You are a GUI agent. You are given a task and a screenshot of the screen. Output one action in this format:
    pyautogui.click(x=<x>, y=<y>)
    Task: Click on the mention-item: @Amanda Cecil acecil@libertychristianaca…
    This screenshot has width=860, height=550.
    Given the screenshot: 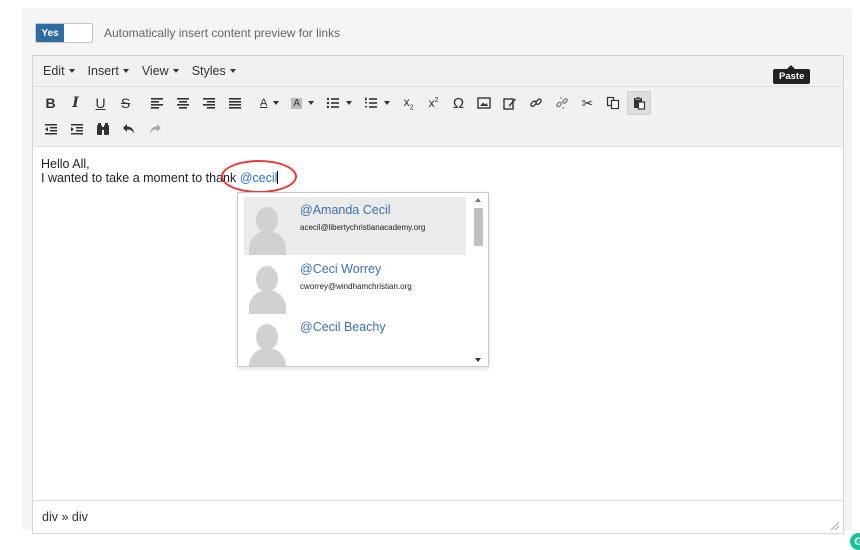 What is the action you would take?
    pyautogui.click(x=355, y=226)
    